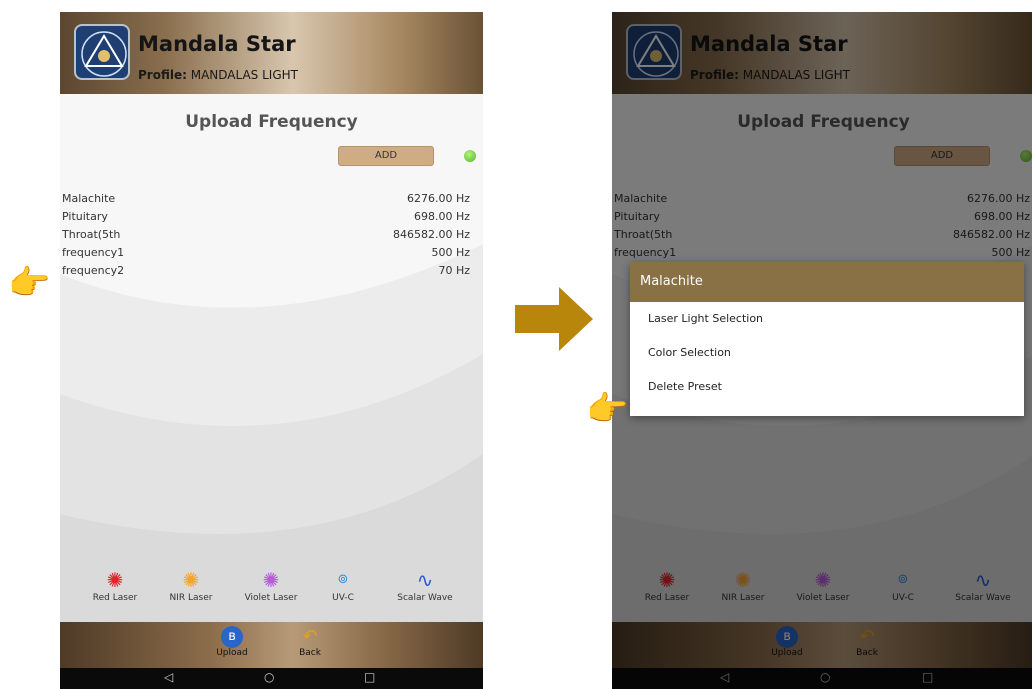 This screenshot has width=1032, height=689. I want to click on back-button: ↶Back, so click(310, 642).